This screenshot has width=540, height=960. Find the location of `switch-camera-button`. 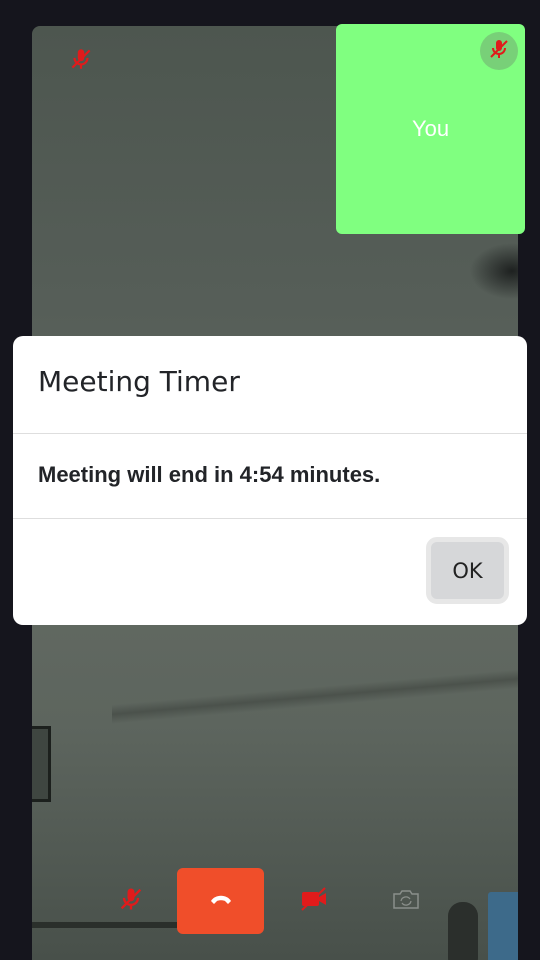

switch-camera-button is located at coordinates (406, 901).